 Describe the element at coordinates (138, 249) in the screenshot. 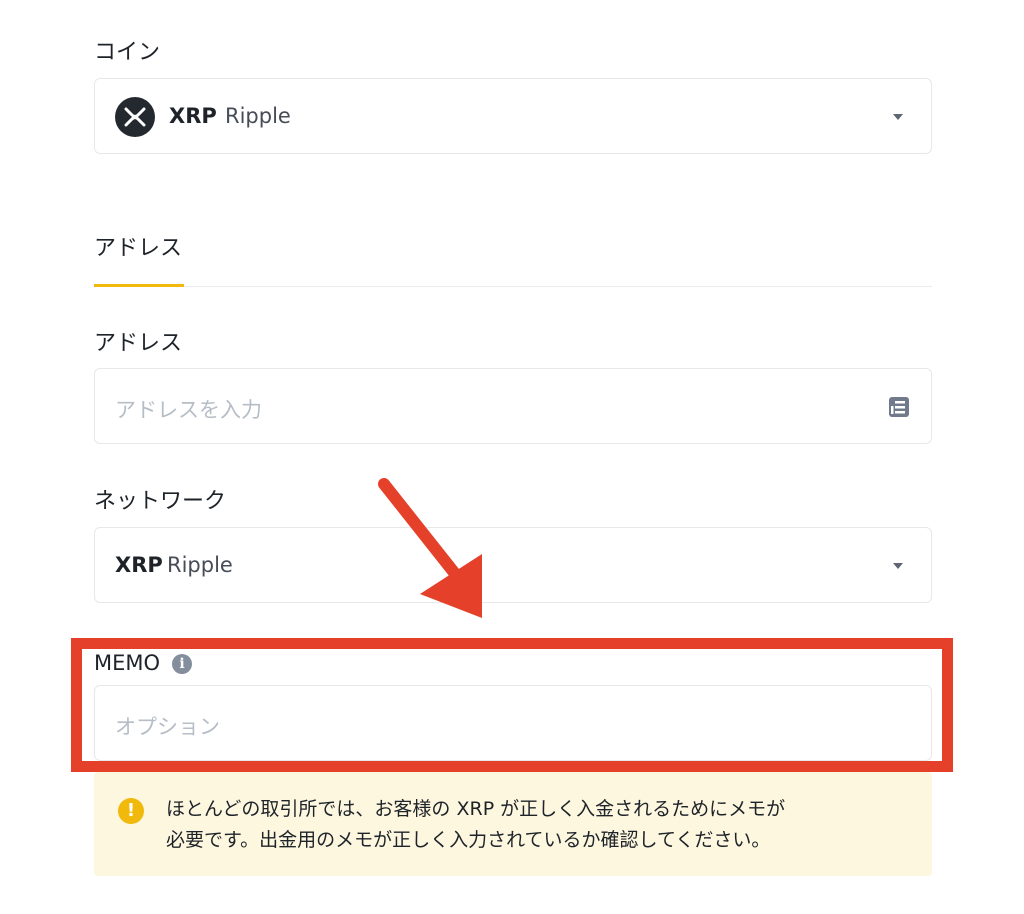

I see `tab-address: アドレス` at that location.